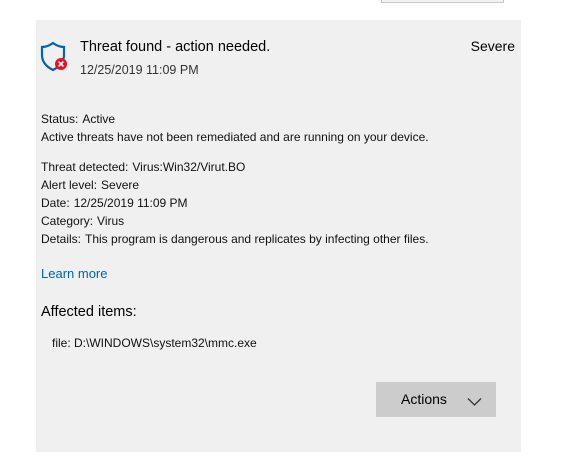  What do you see at coordinates (154, 343) in the screenshot?
I see `affected-file-item: file: D:\WINDOWS\system32\mmc.exe` at bounding box center [154, 343].